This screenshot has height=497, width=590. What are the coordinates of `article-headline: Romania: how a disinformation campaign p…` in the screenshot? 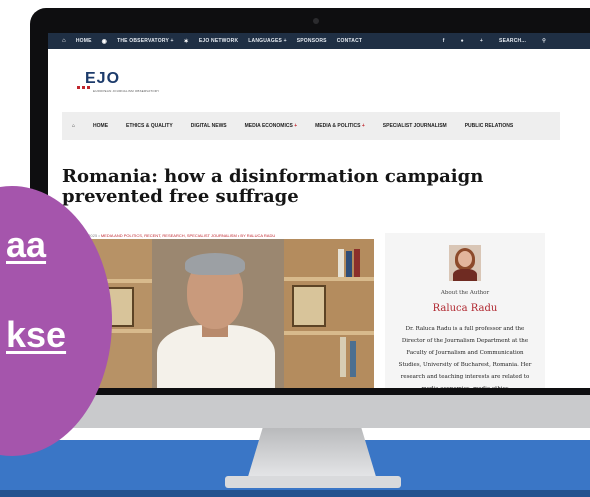 It's located at (297, 187).